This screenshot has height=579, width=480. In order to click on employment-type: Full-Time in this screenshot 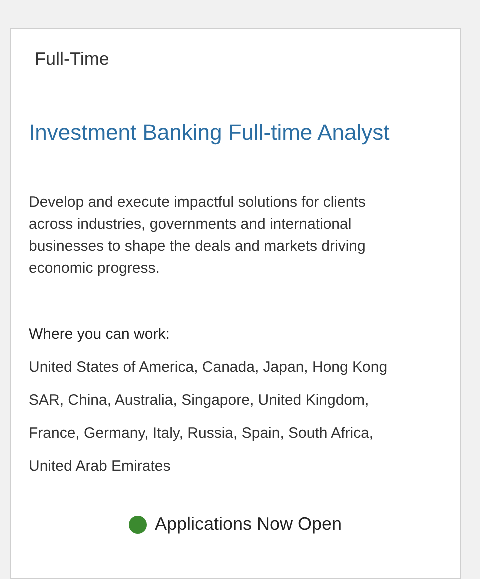, I will do `click(72, 59)`.